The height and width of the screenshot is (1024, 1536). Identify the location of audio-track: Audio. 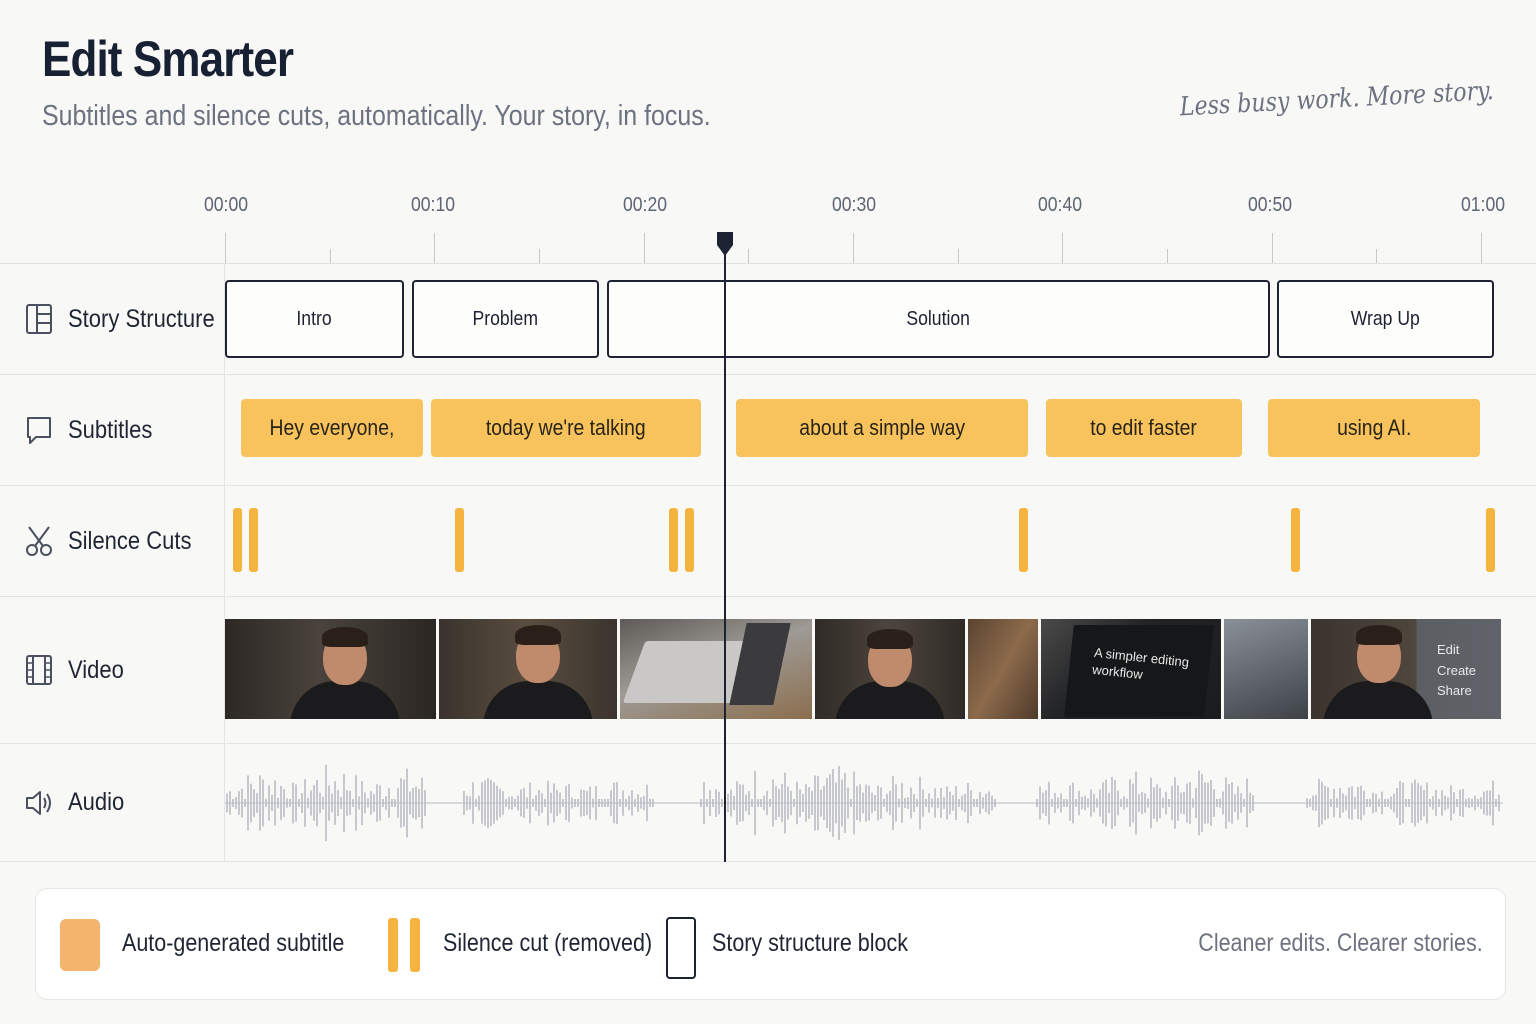
(768, 803).